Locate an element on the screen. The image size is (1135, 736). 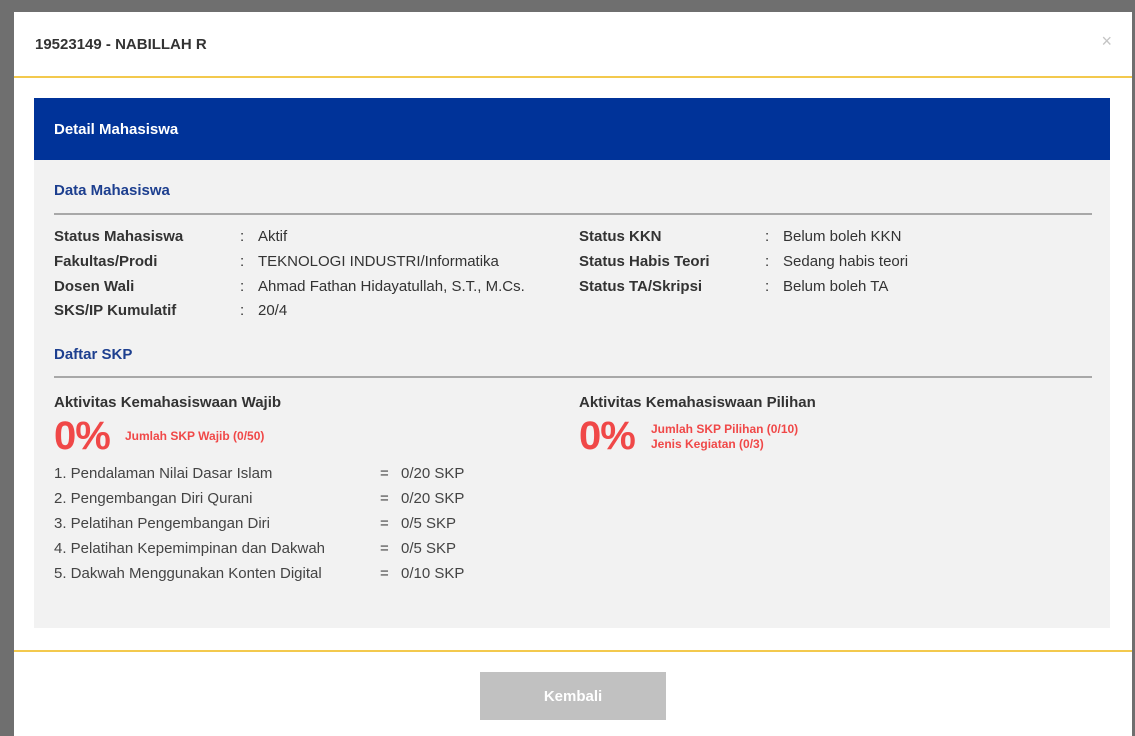
info-label: SKS/IP Kumulatif is located at coordinates (115, 310).